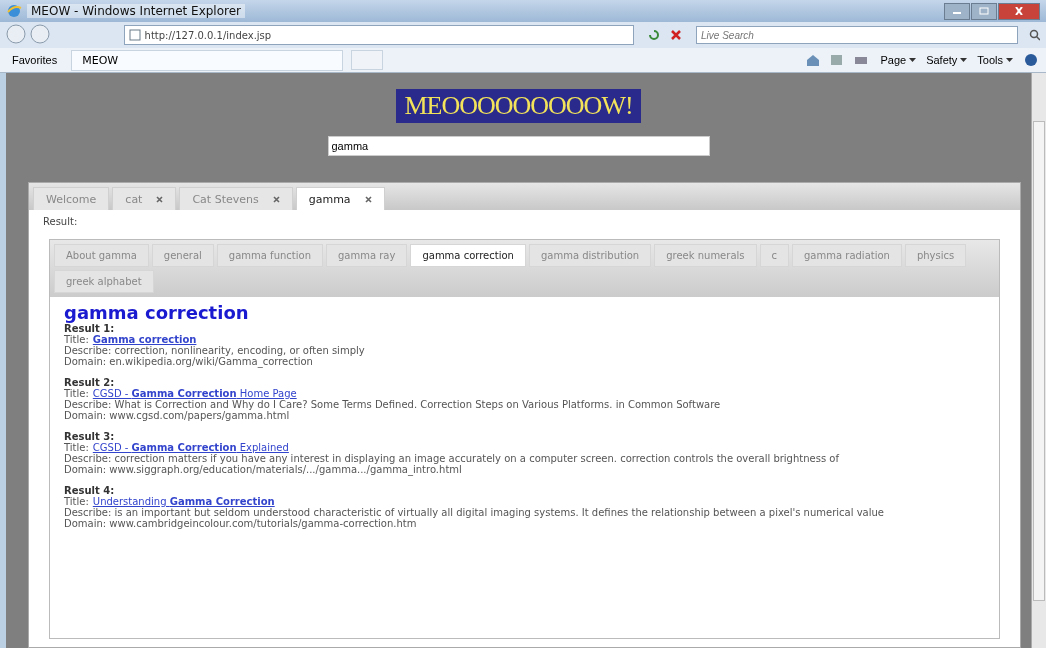  Describe the element at coordinates (898, 60) in the screenshot. I see `menu-button: Page` at that location.